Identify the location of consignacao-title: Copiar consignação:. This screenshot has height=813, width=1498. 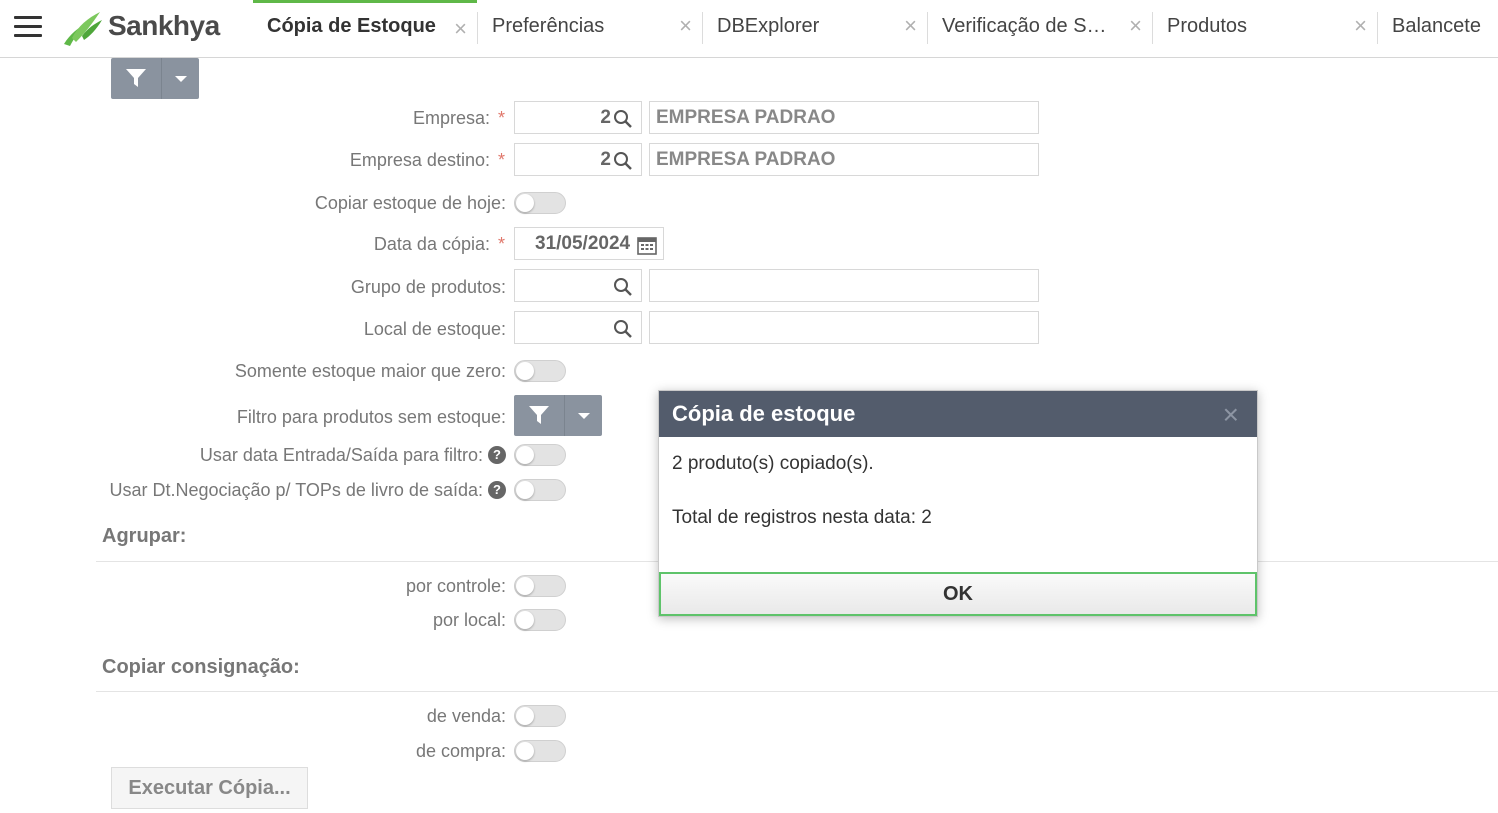
(201, 667).